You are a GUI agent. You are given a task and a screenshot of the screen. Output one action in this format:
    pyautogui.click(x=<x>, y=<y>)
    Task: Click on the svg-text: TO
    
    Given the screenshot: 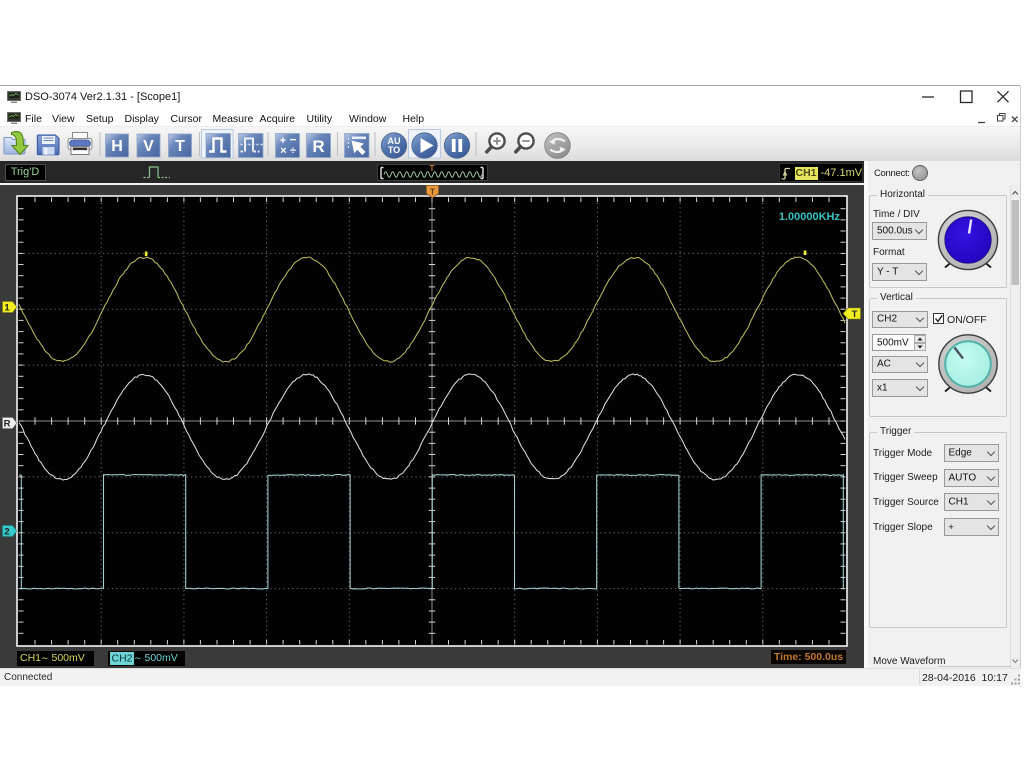 What is the action you would take?
    pyautogui.click(x=394, y=150)
    